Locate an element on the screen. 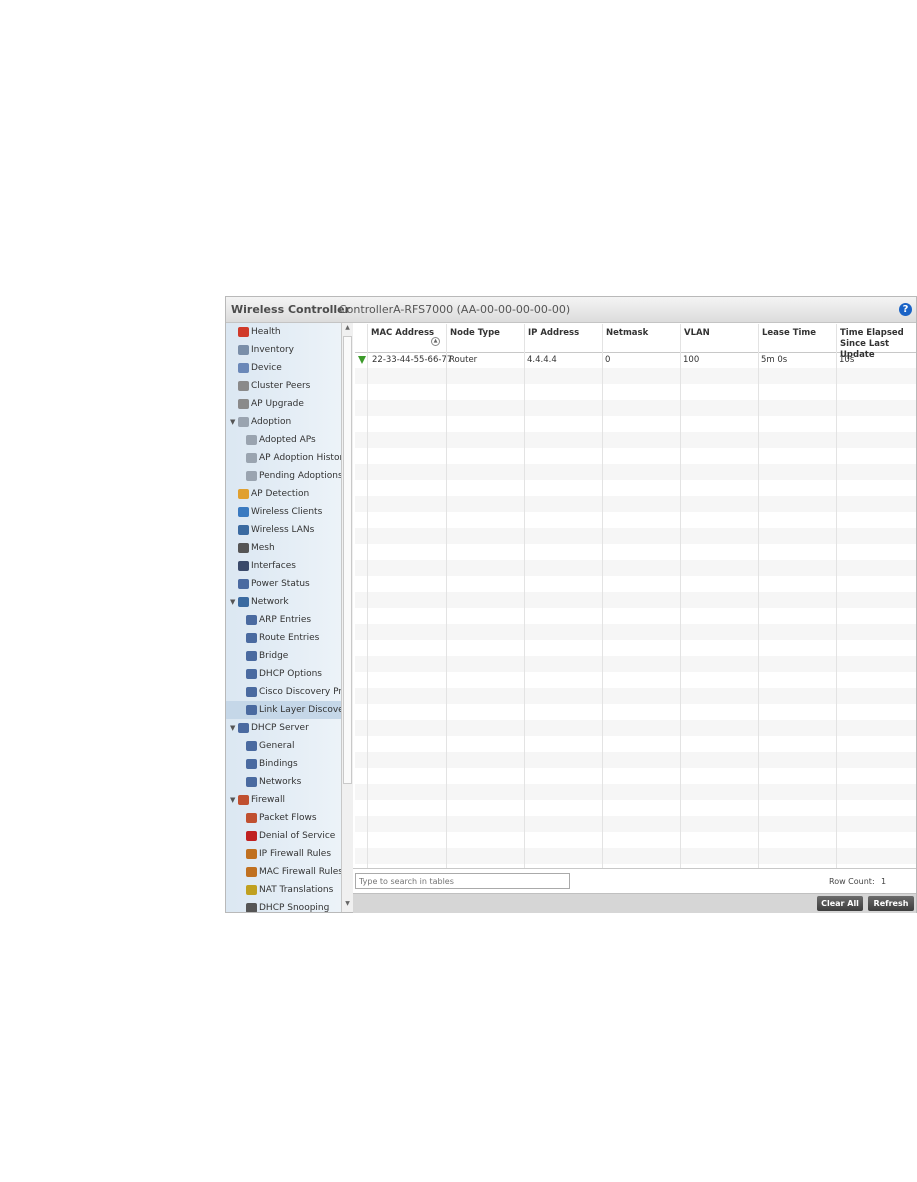 The image size is (917, 1182). sidebar-item-general: General is located at coordinates (283, 746).